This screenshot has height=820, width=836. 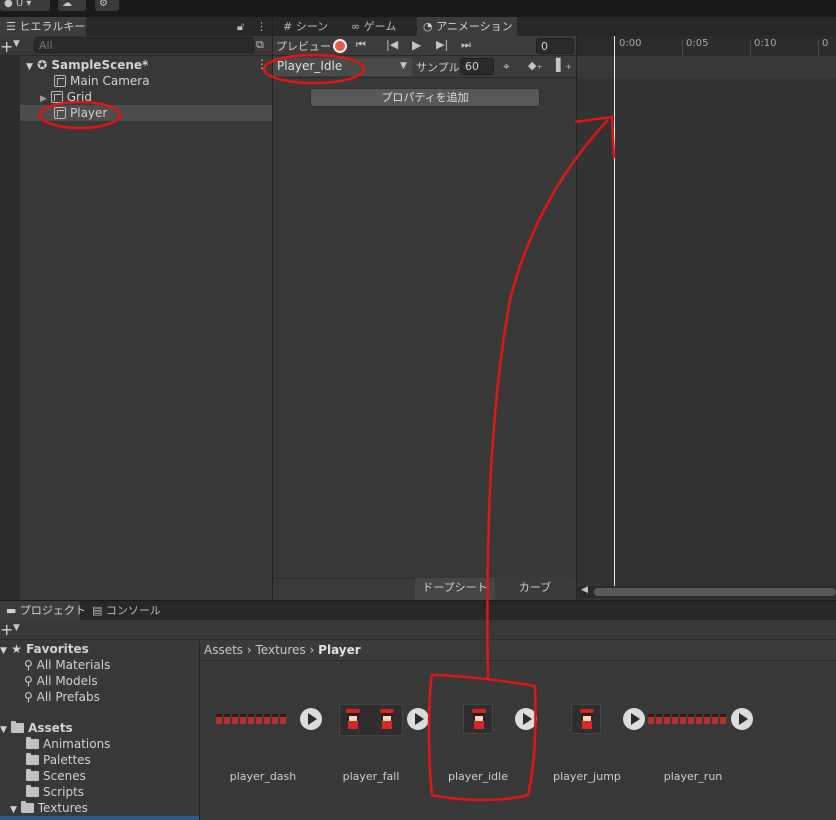 What do you see at coordinates (547, 400) in the screenshot?
I see `annotation-arrow-line` at bounding box center [547, 400].